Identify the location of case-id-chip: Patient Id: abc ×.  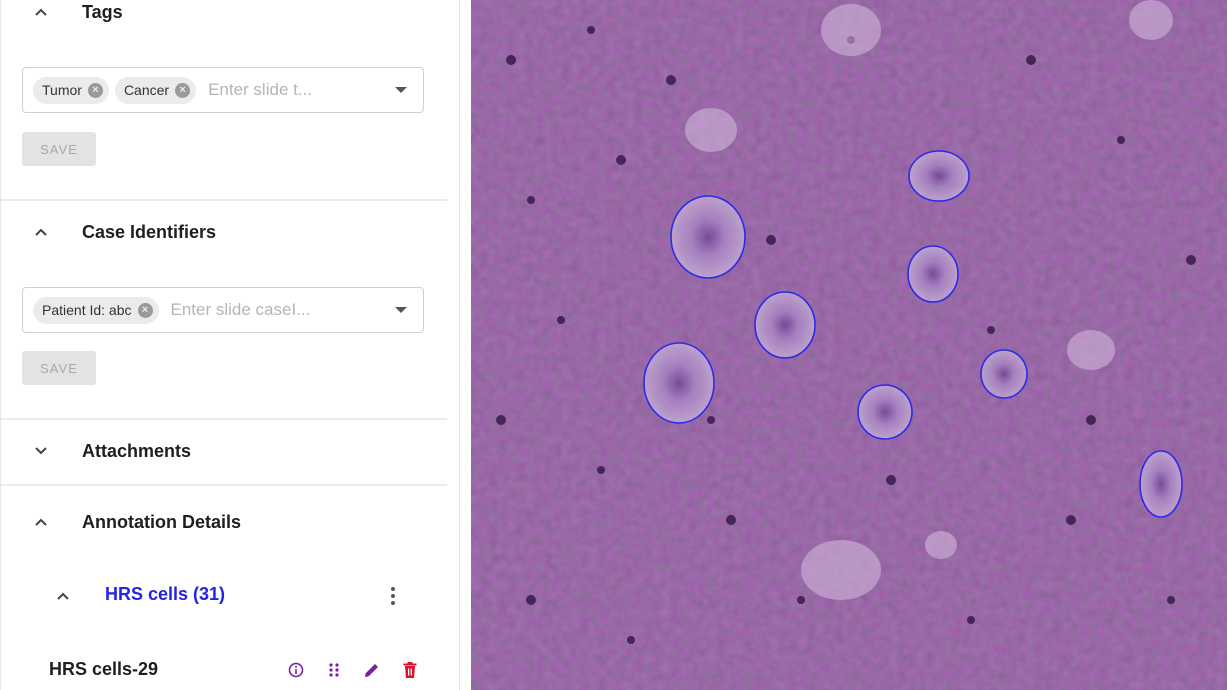
(96, 310).